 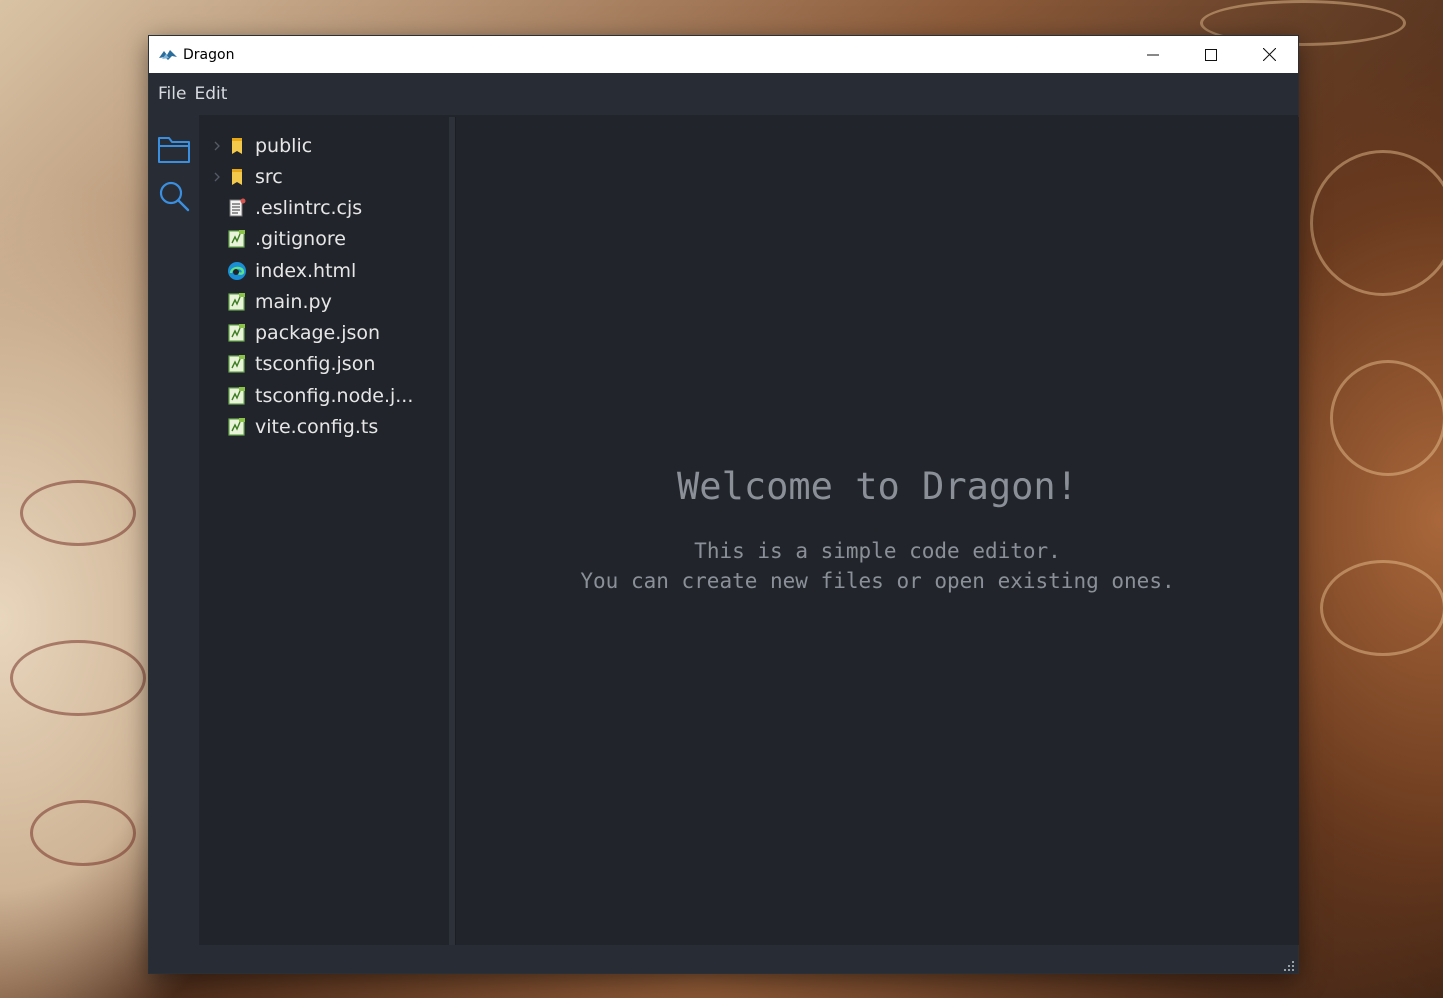 What do you see at coordinates (300, 239) in the screenshot?
I see `tree-item-label: .gitignore` at bounding box center [300, 239].